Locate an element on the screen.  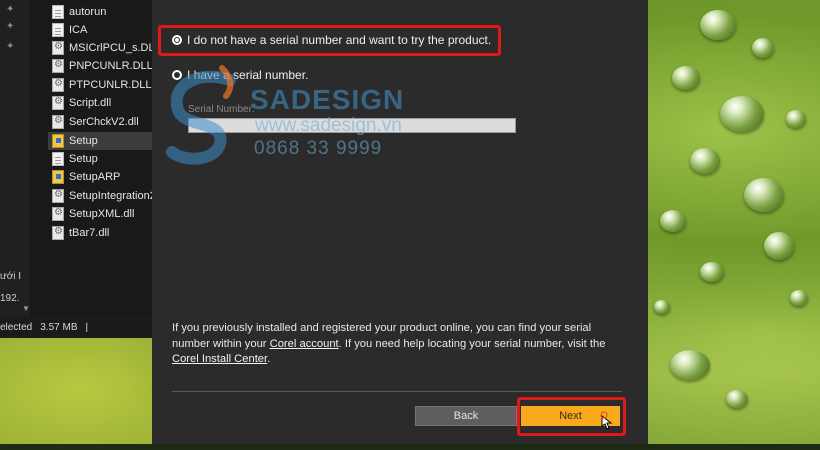
file-name: PTPCUNLR.DLL is located at coordinates (110, 85).